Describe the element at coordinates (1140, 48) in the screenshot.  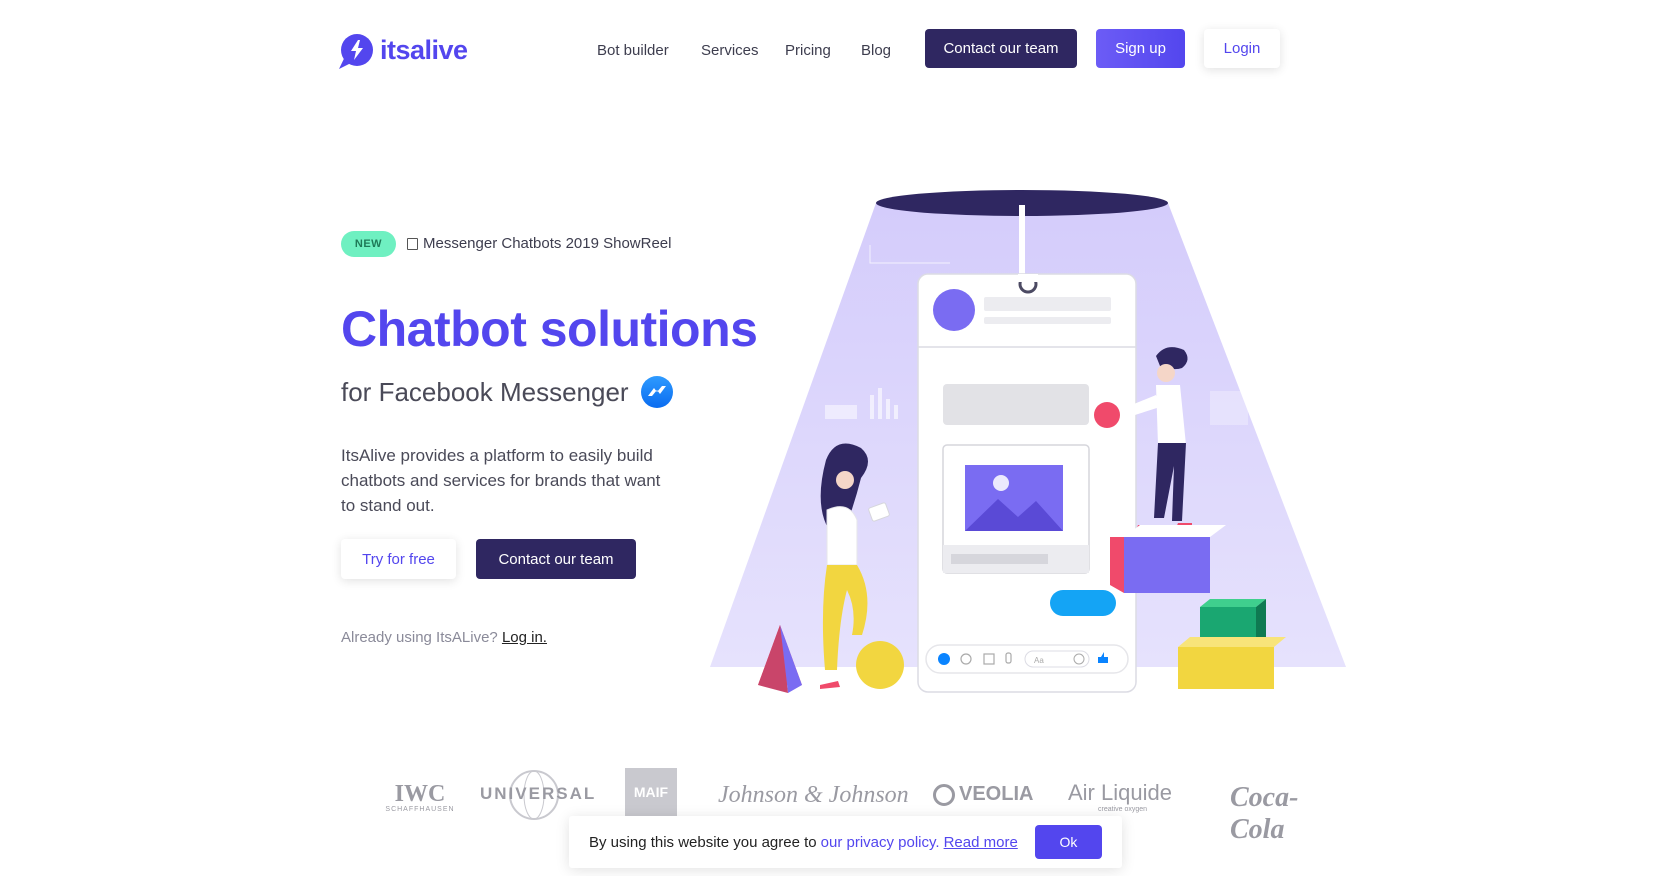
I see `sign-up-button: Sign up` at that location.